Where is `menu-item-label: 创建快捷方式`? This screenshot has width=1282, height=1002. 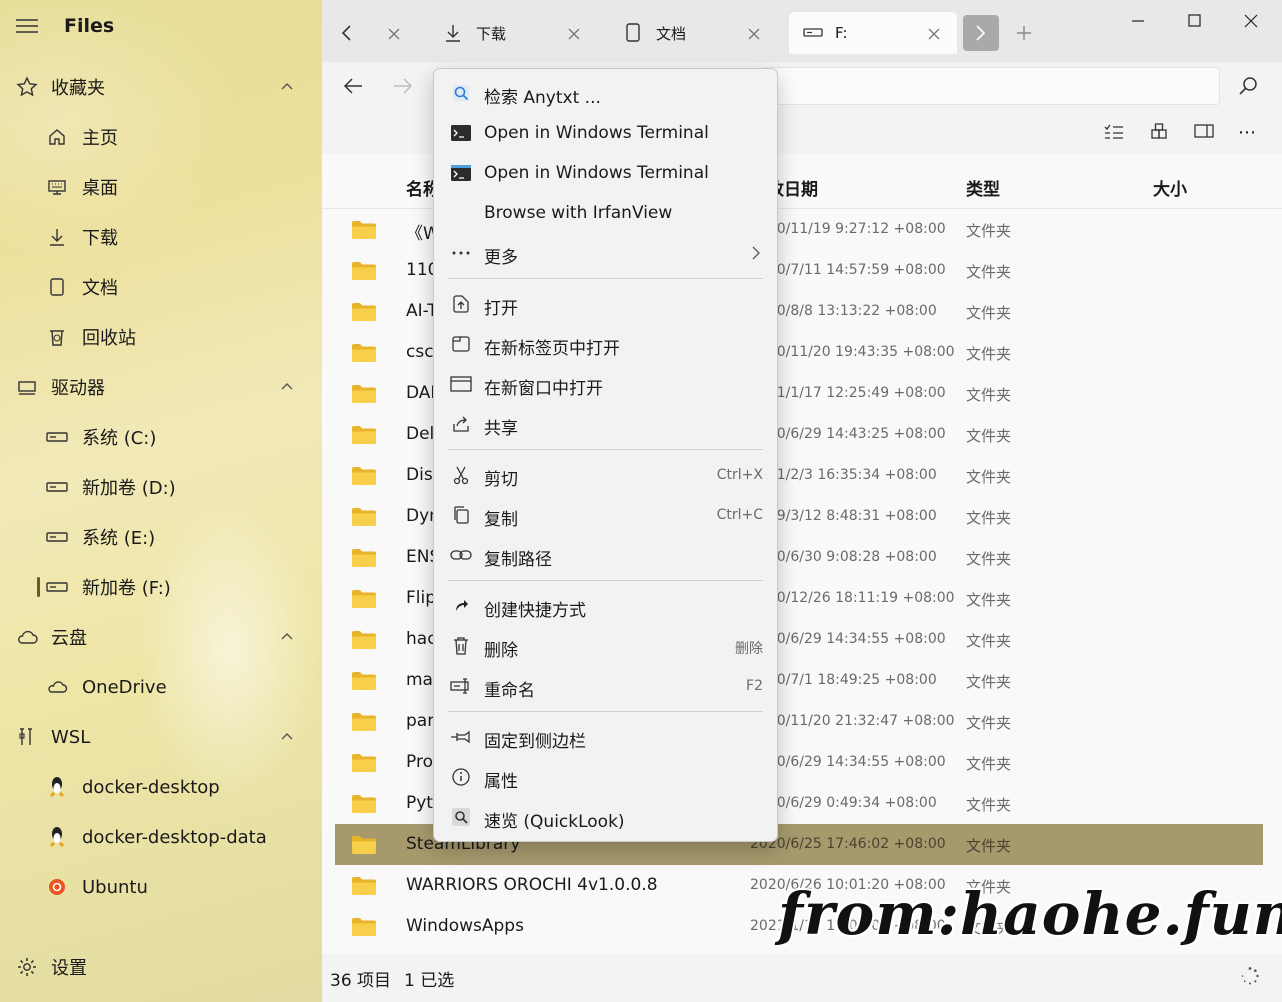
menu-item-label: 创建快捷方式 is located at coordinates (535, 611).